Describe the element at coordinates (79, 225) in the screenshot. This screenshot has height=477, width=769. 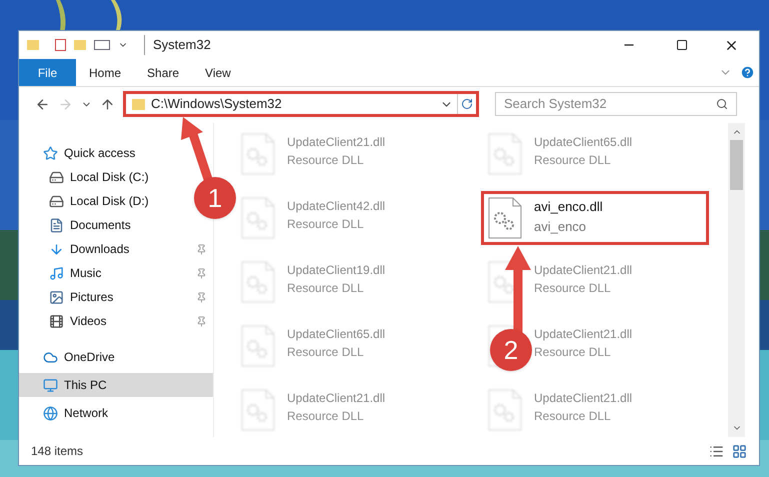
I see `sidebar-item: Documents` at that location.